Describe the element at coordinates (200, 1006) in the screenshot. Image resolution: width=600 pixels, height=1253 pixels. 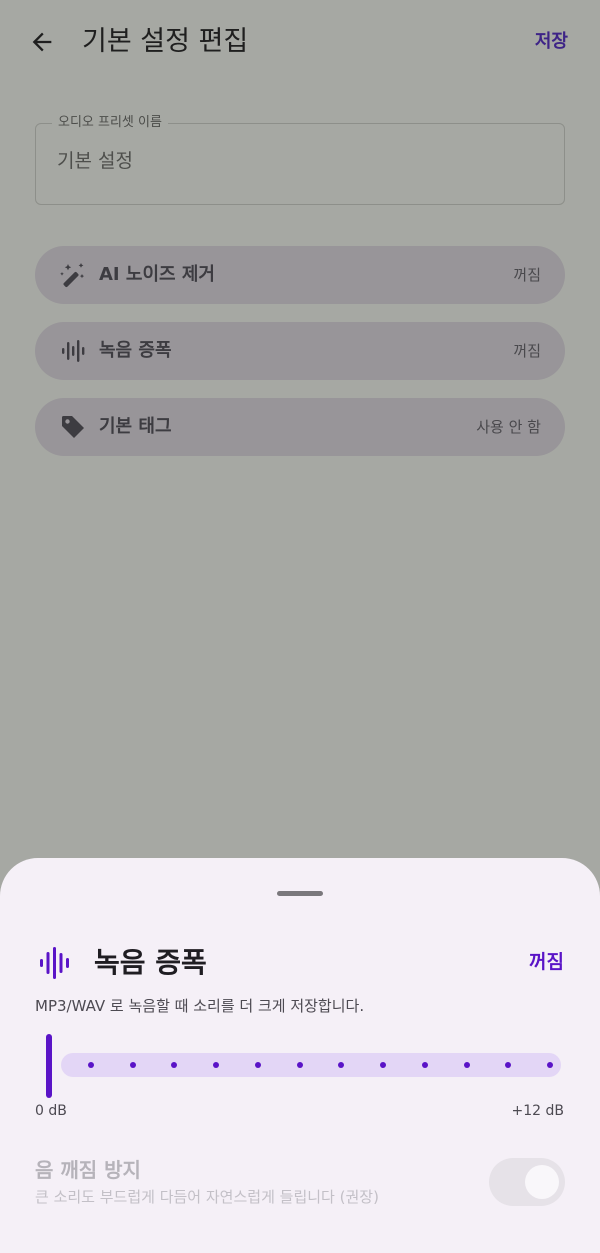
I see `sheet-description: MP3/WAV 로 녹음할 때 소리를 더 크게 저장합니다.` at that location.